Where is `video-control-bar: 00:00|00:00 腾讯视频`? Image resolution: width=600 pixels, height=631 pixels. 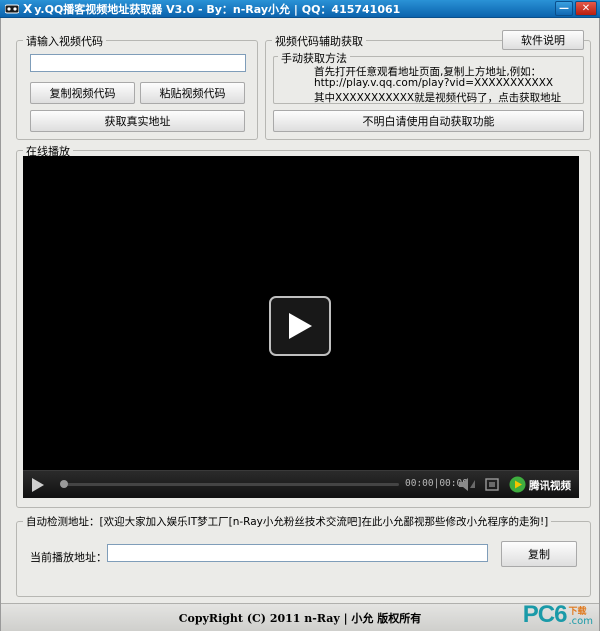 video-control-bar: 00:00|00:00 腾讯视频 is located at coordinates (301, 484).